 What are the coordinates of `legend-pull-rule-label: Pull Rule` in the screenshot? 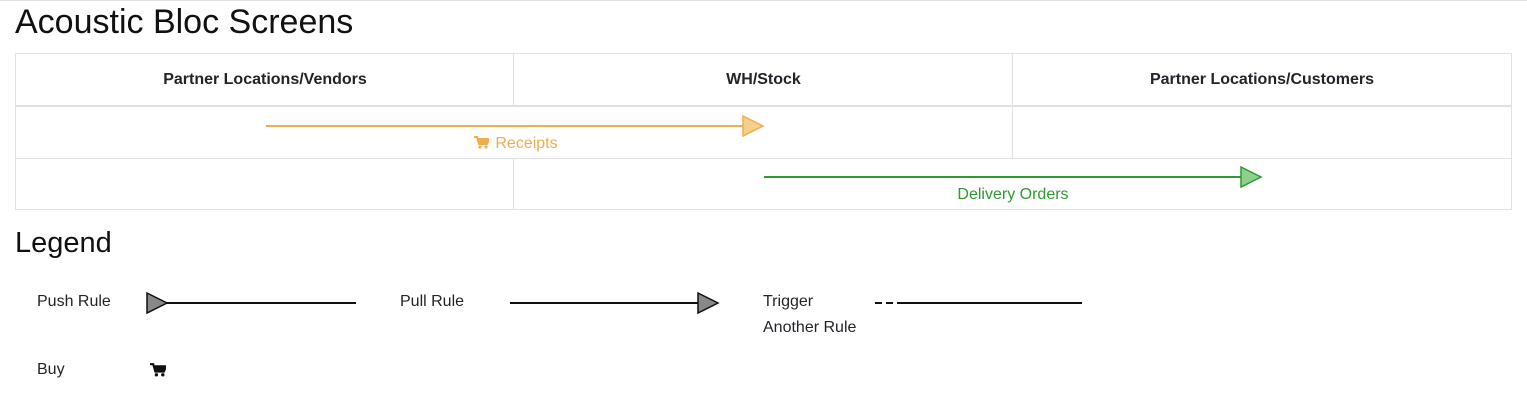 It's located at (432, 301).